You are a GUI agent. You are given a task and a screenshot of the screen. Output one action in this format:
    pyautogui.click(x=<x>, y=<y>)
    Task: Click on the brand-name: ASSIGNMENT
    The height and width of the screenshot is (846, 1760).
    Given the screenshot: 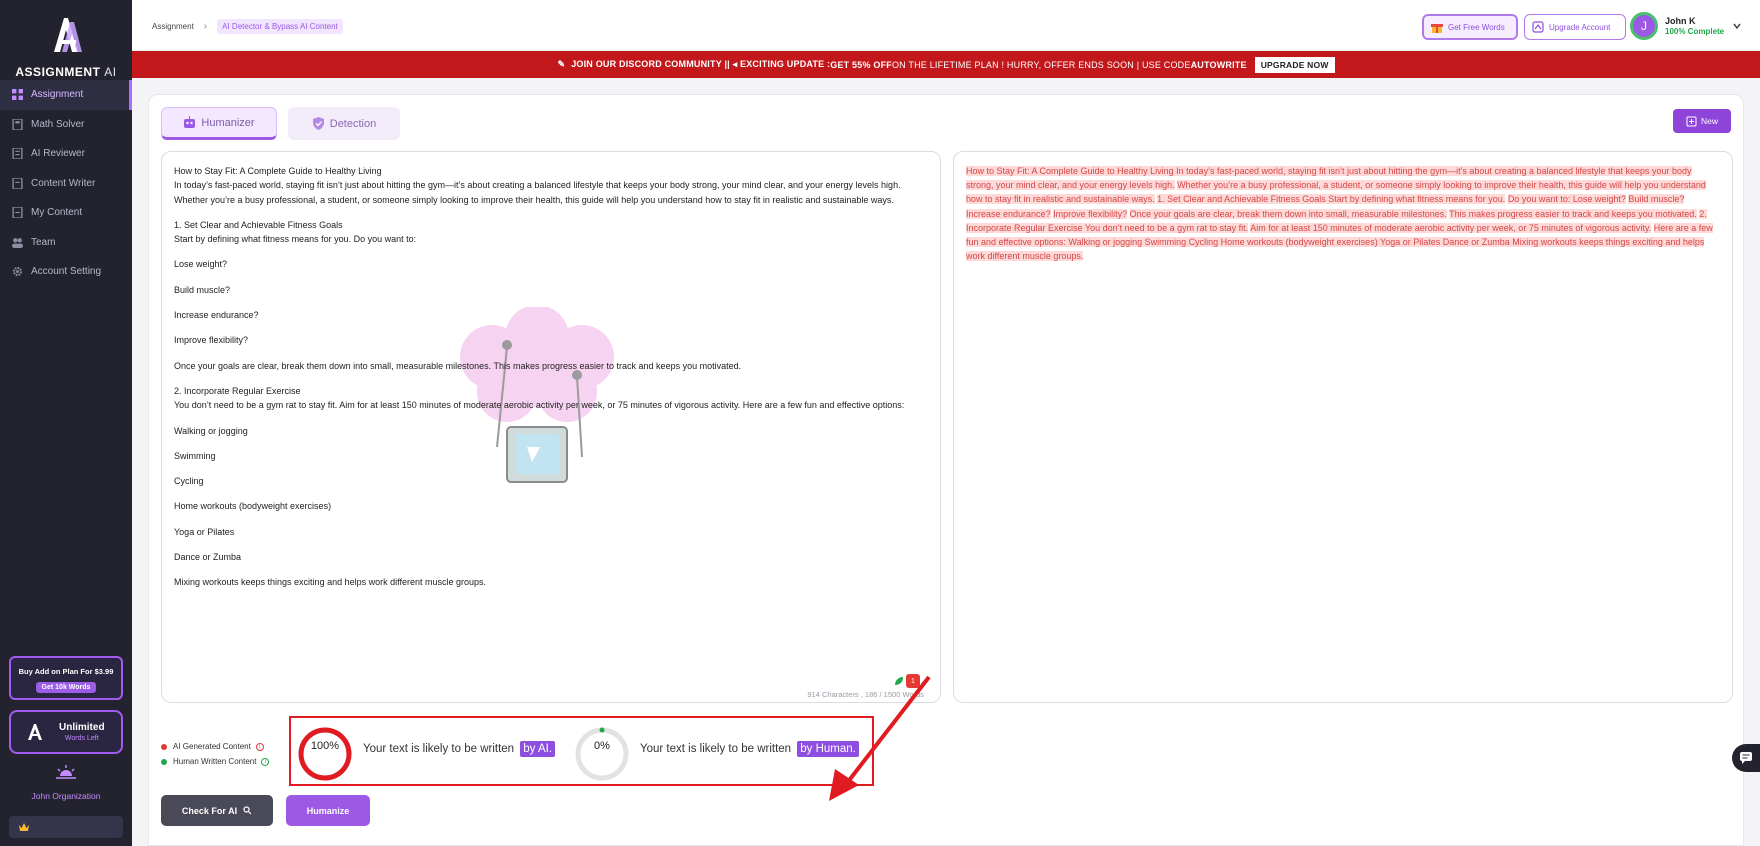 What is the action you would take?
    pyautogui.click(x=58, y=72)
    